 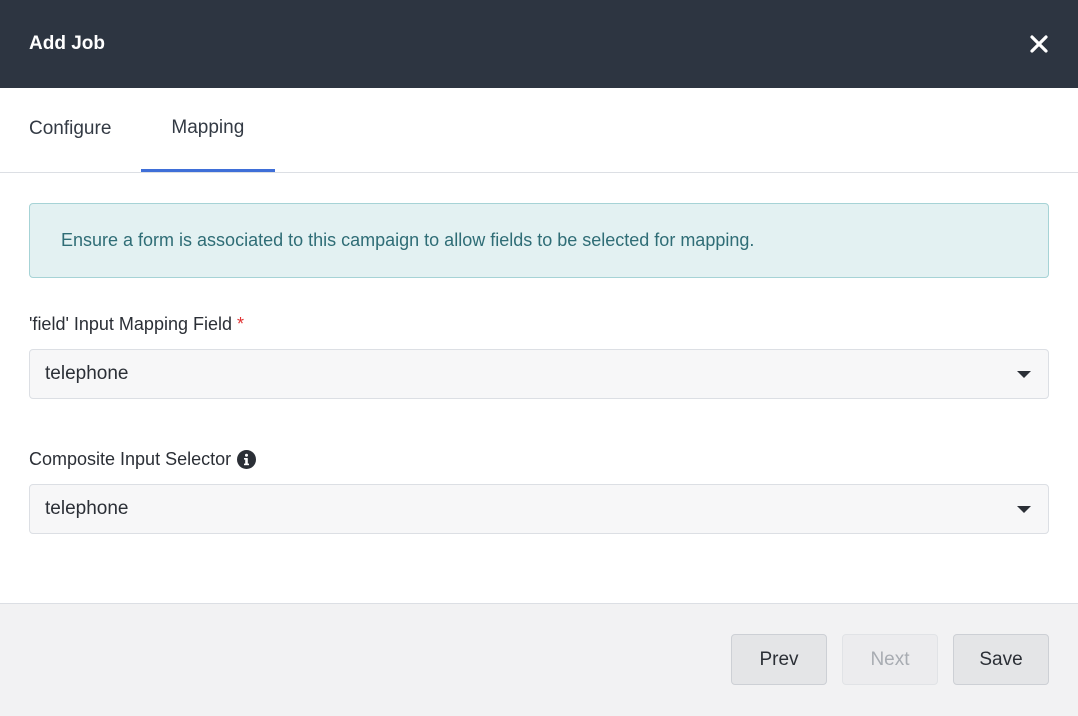 I want to click on input-mapping-field-label-text: 'field' Input Mapping Field, so click(x=130, y=323).